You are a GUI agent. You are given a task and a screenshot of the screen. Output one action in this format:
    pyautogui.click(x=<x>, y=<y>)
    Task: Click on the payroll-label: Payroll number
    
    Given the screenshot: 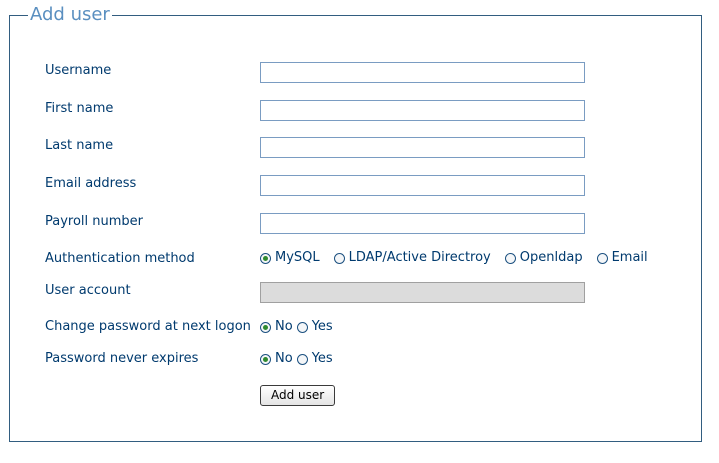 What is the action you would take?
    pyautogui.click(x=94, y=221)
    